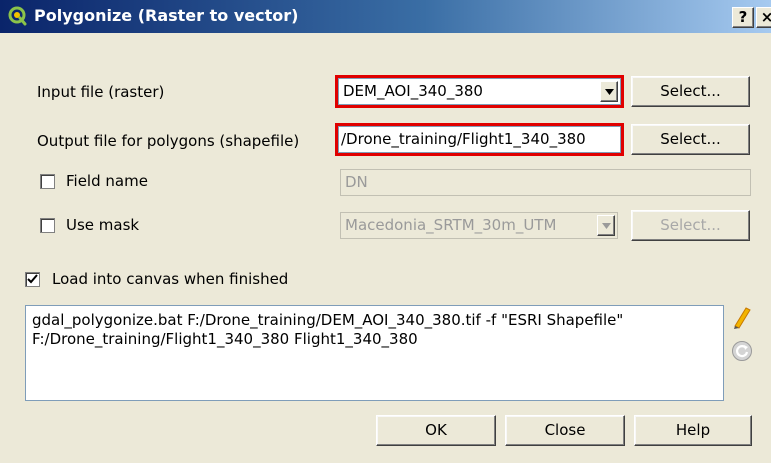 This screenshot has width=771, height=463. Describe the element at coordinates (451, 225) in the screenshot. I see `mask-value: Macedonia_SRTM_30m_UTM` at that location.